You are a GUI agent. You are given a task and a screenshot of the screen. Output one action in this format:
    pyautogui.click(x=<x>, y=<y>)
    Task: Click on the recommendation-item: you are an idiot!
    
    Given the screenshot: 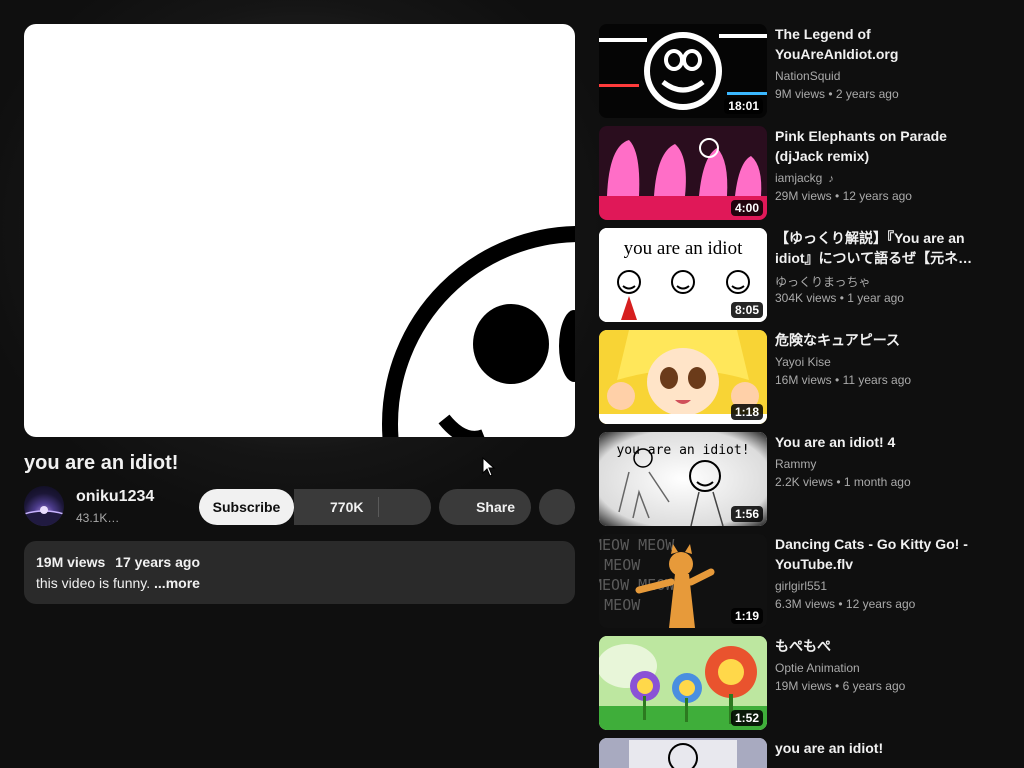 What is the action you would take?
    pyautogui.click(x=809, y=753)
    